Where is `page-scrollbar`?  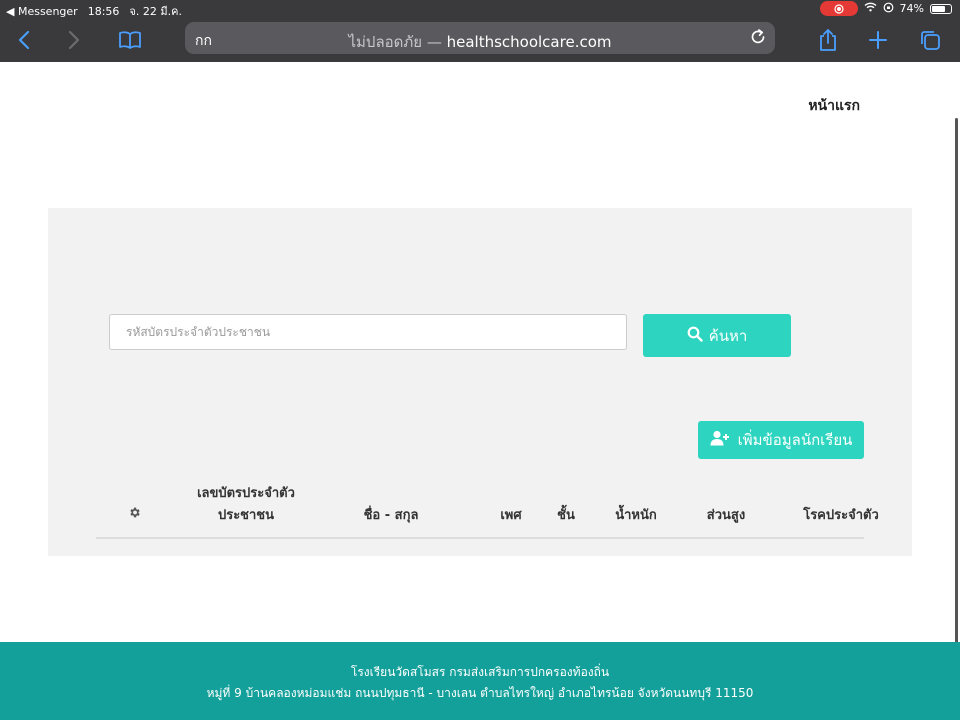
page-scrollbar is located at coordinates (956, 398).